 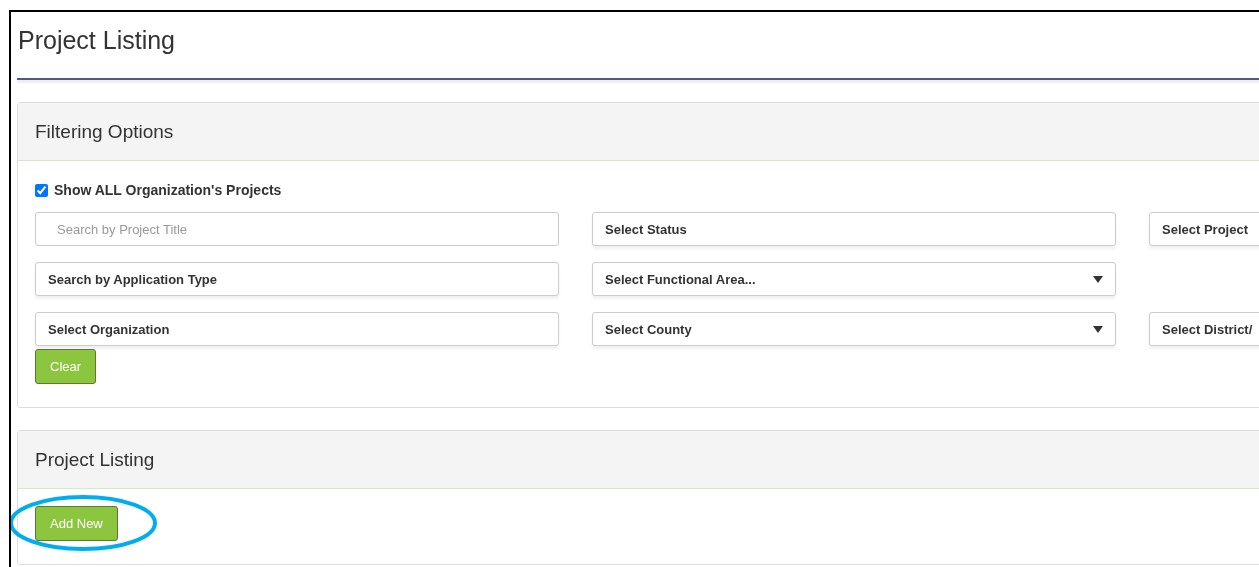 I want to click on select-field: Select Organization, so click(x=297, y=329).